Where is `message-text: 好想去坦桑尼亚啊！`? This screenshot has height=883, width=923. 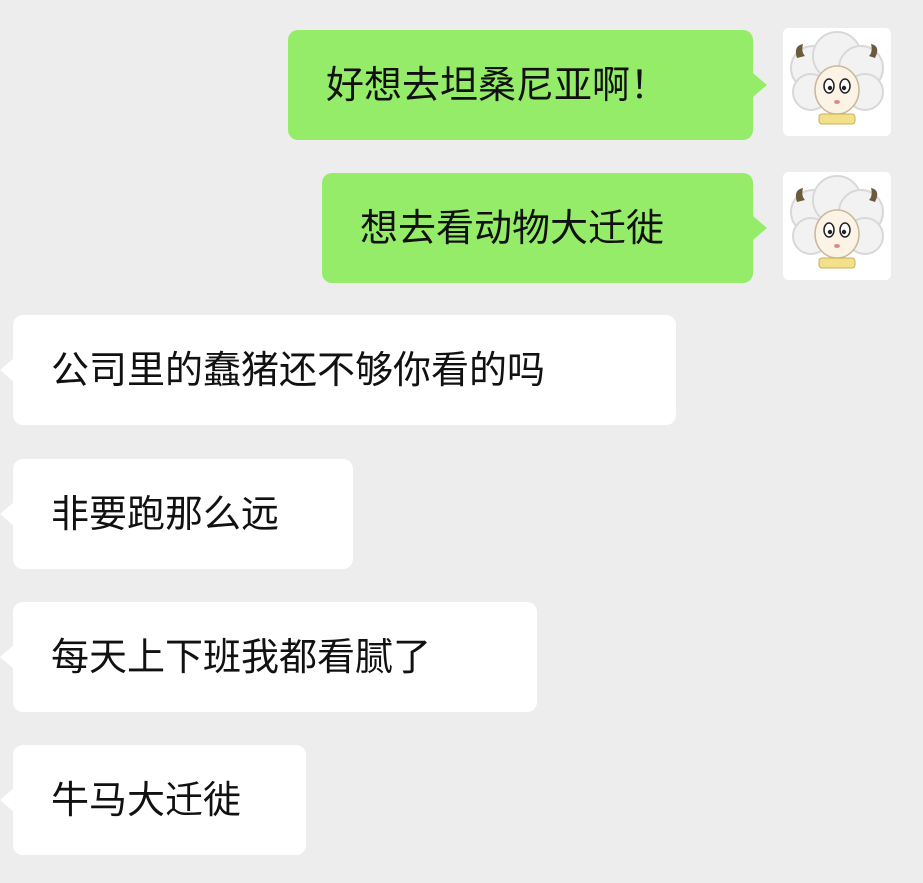 message-text: 好想去坦桑尼亚啊！ is located at coordinates (497, 85).